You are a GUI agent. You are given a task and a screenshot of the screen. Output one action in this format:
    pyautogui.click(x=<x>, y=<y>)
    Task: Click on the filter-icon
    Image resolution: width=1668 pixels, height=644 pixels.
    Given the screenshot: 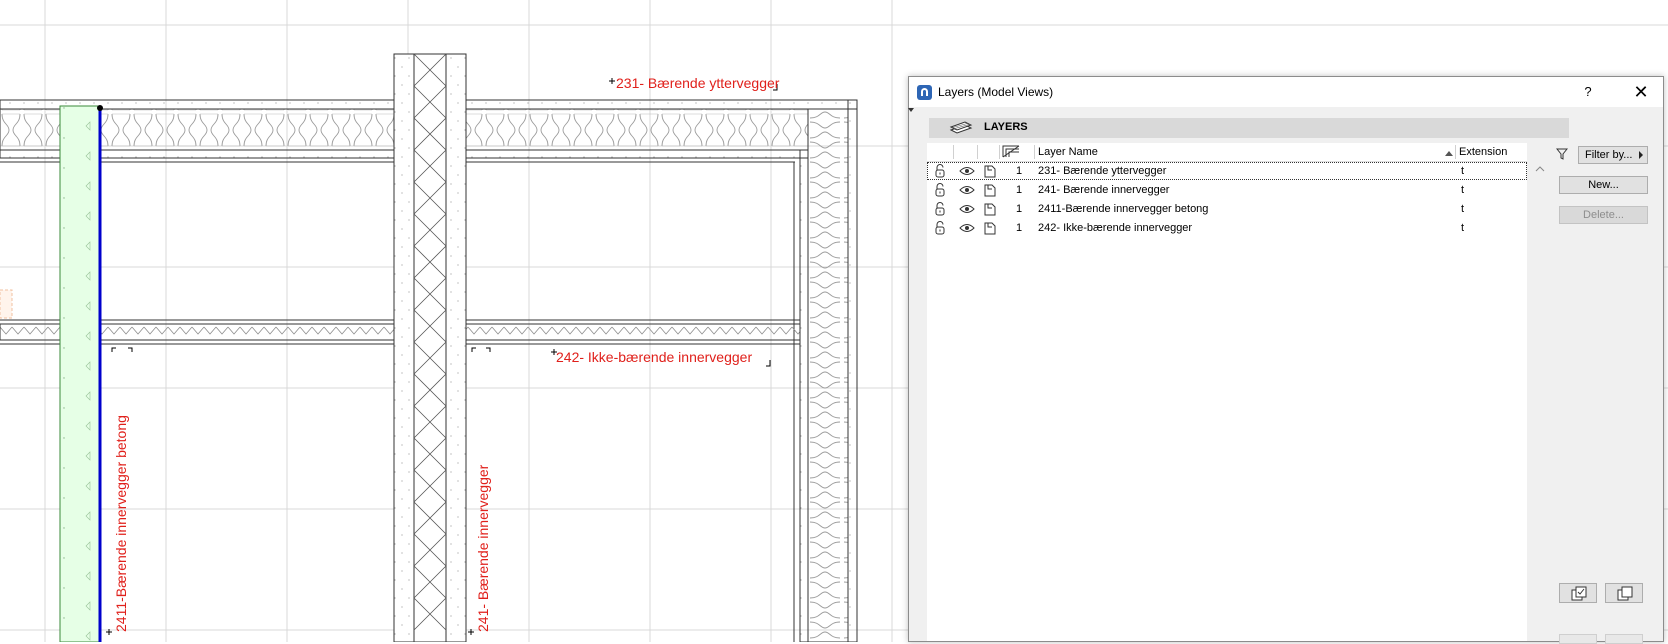 What is the action you would take?
    pyautogui.click(x=1562, y=154)
    